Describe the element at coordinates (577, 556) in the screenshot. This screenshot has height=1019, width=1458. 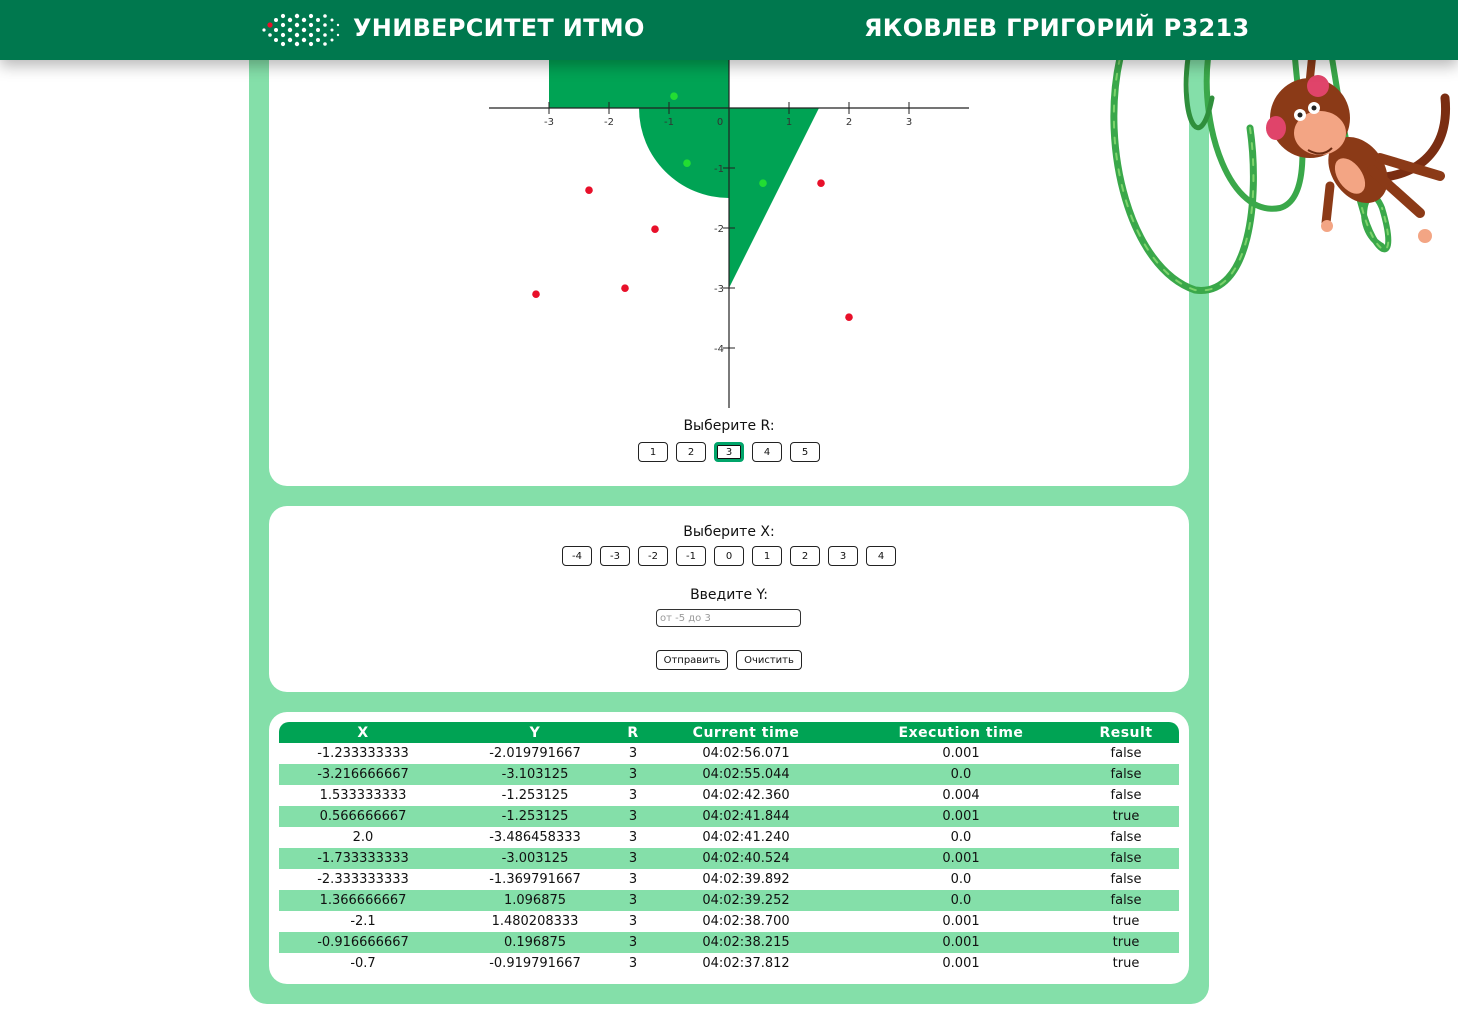
I see `x-option-button: -4` at that location.